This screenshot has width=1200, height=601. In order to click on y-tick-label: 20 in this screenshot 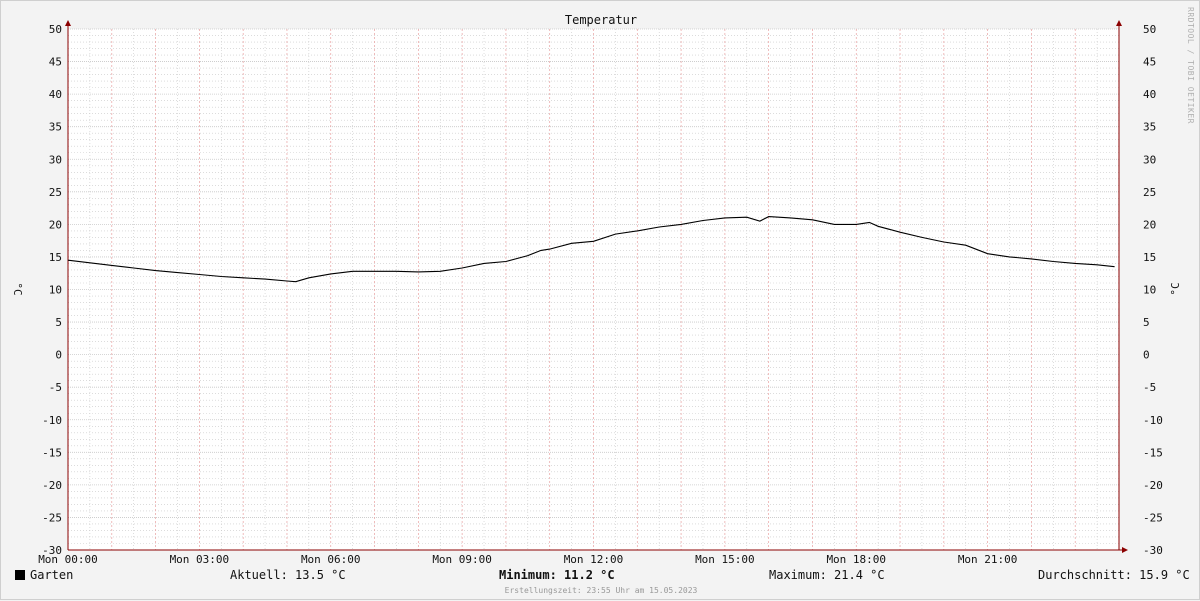, I will do `click(55, 224)`.